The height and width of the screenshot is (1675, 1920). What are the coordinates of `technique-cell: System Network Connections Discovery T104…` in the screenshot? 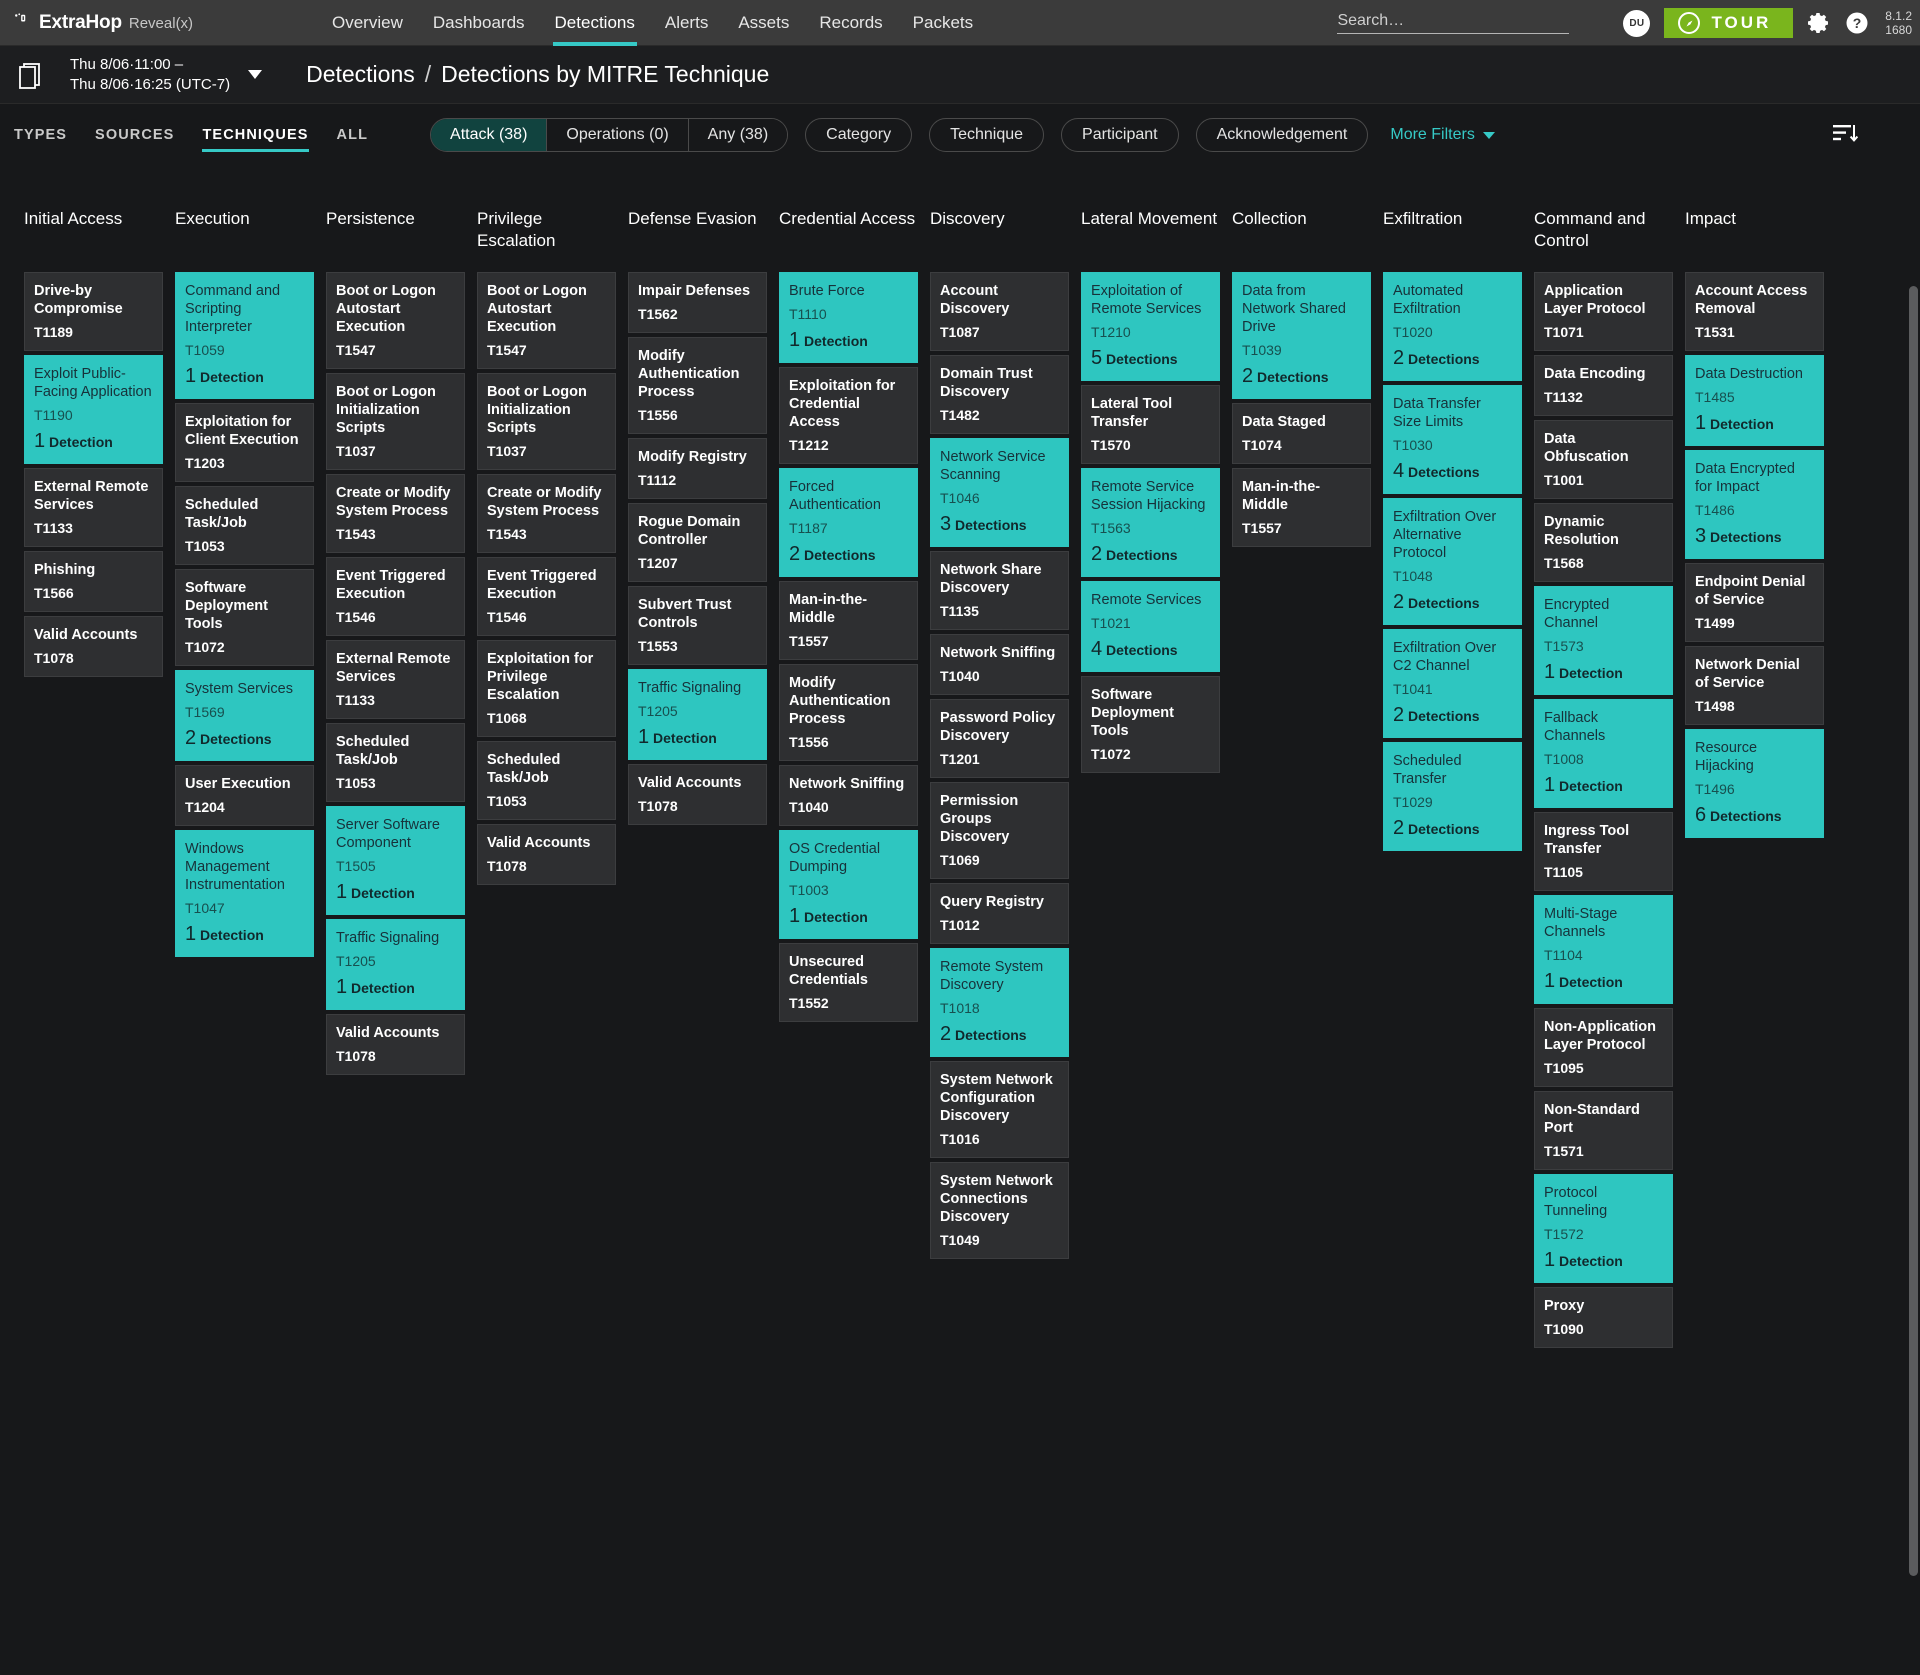 It's located at (999, 1210).